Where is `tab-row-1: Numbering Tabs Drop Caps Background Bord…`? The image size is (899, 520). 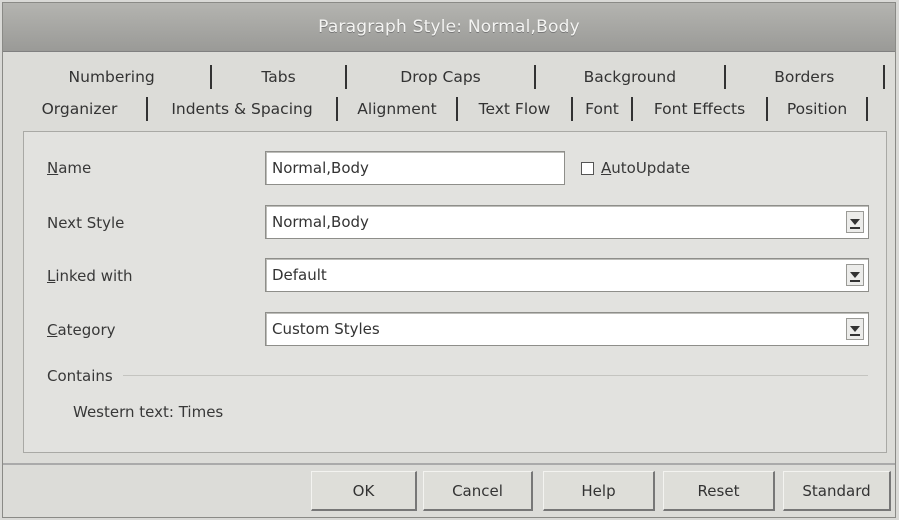
tab-row-1: Numbering Tabs Drop Caps Background Bord… is located at coordinates (449, 77).